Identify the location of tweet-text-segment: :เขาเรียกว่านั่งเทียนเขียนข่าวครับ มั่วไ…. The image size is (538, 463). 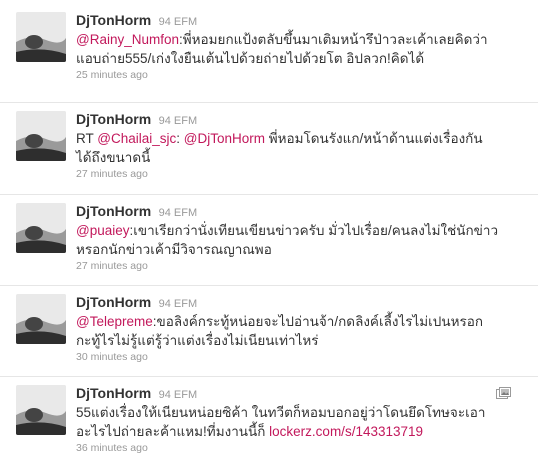
(314, 230).